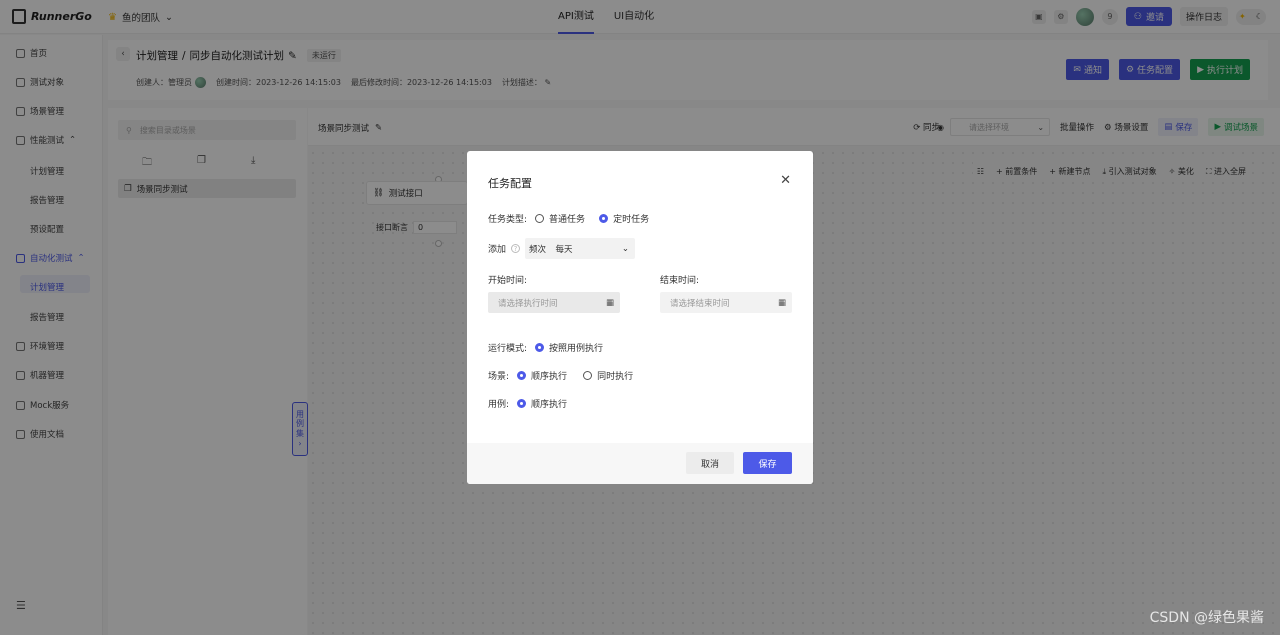  I want to click on radio-scheduled-task: 定时任务, so click(624, 218).